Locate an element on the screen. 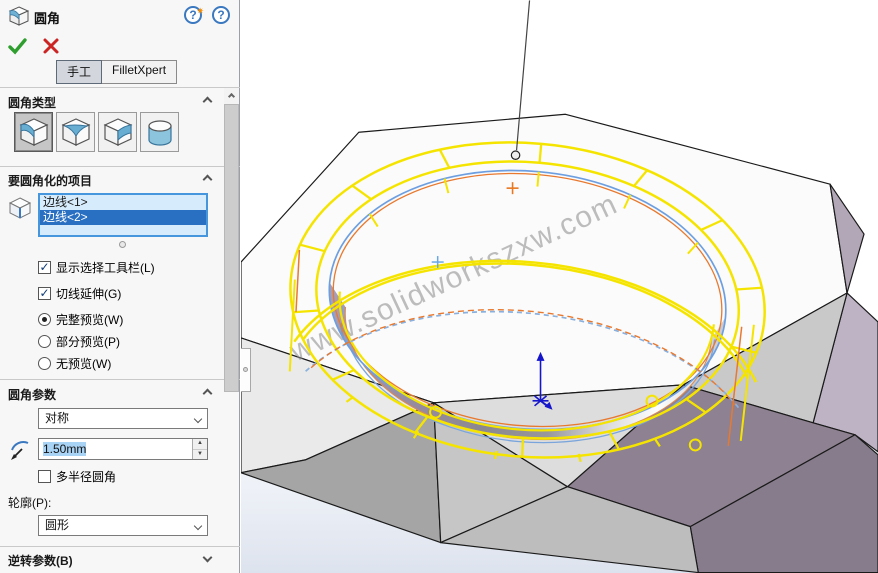 Image resolution: width=878 pixels, height=573 pixels. multi-radius-label: 多半径圆角 is located at coordinates (86, 477).